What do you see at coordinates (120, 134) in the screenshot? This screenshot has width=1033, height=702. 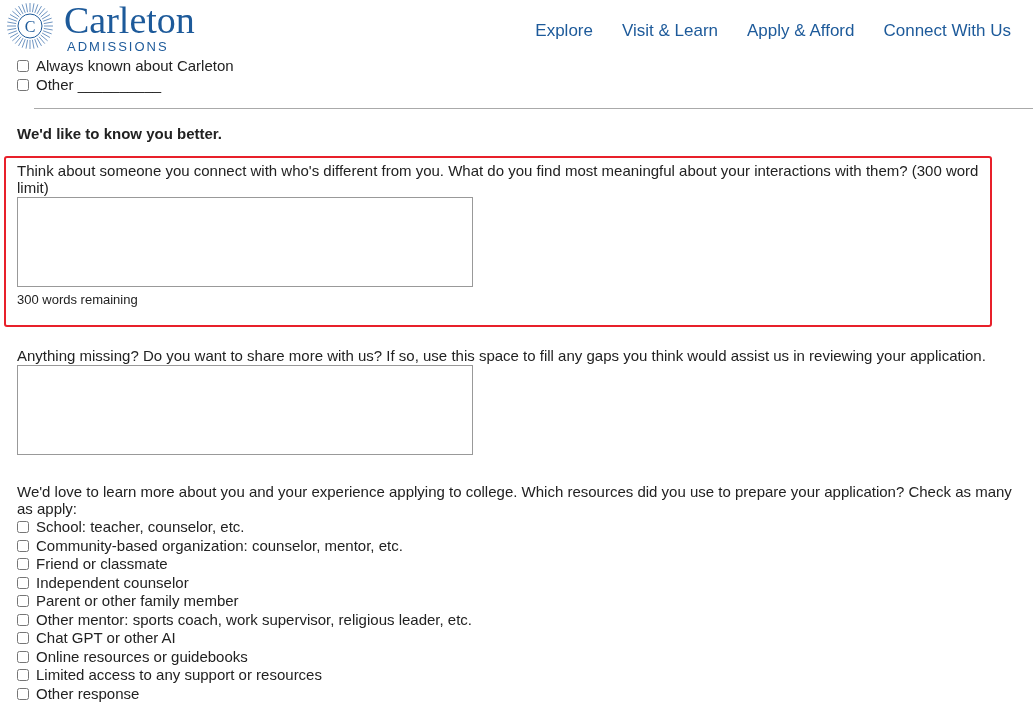 I see `section-title: We'd like to know you better.` at bounding box center [120, 134].